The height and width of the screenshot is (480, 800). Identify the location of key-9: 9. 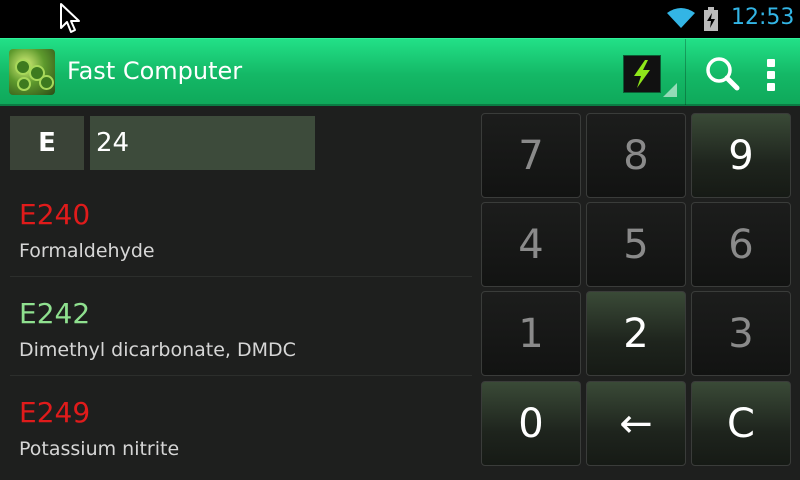
(741, 155).